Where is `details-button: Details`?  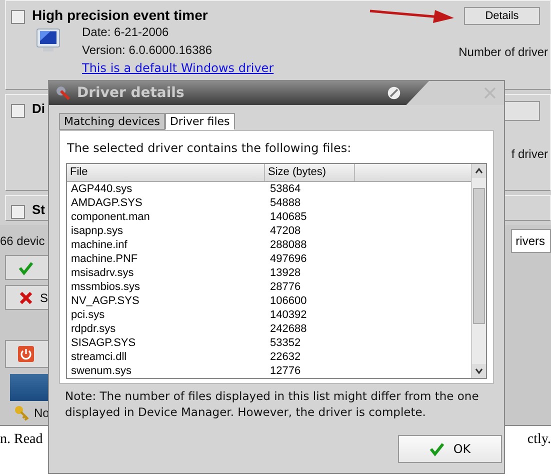 details-button: Details is located at coordinates (502, 16).